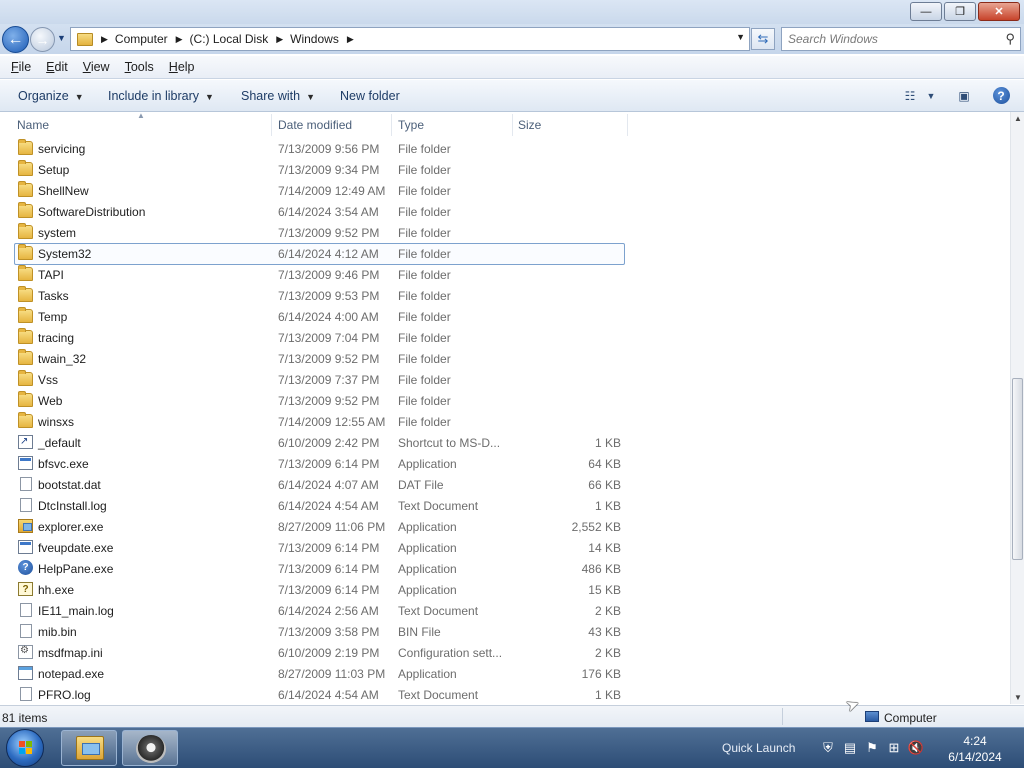 This screenshot has width=1024, height=768. Describe the element at coordinates (89, 748) in the screenshot. I see `taskbar-windows-explorer` at that location.